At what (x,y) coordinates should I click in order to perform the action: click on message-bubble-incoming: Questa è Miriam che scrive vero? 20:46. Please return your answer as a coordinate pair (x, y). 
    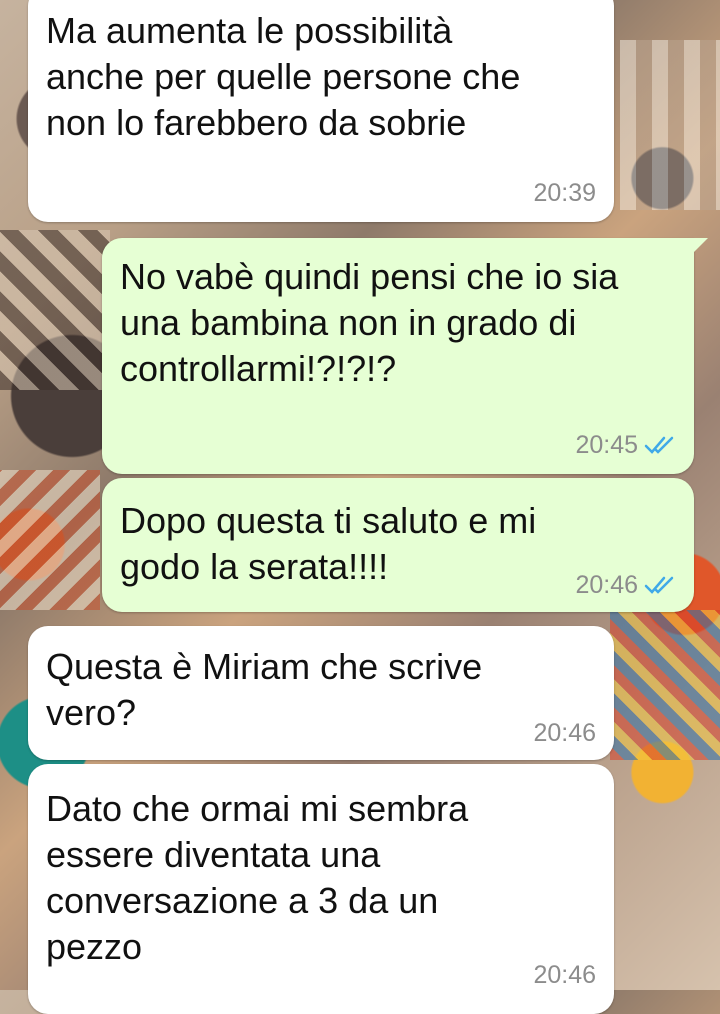
    Looking at the image, I should click on (321, 693).